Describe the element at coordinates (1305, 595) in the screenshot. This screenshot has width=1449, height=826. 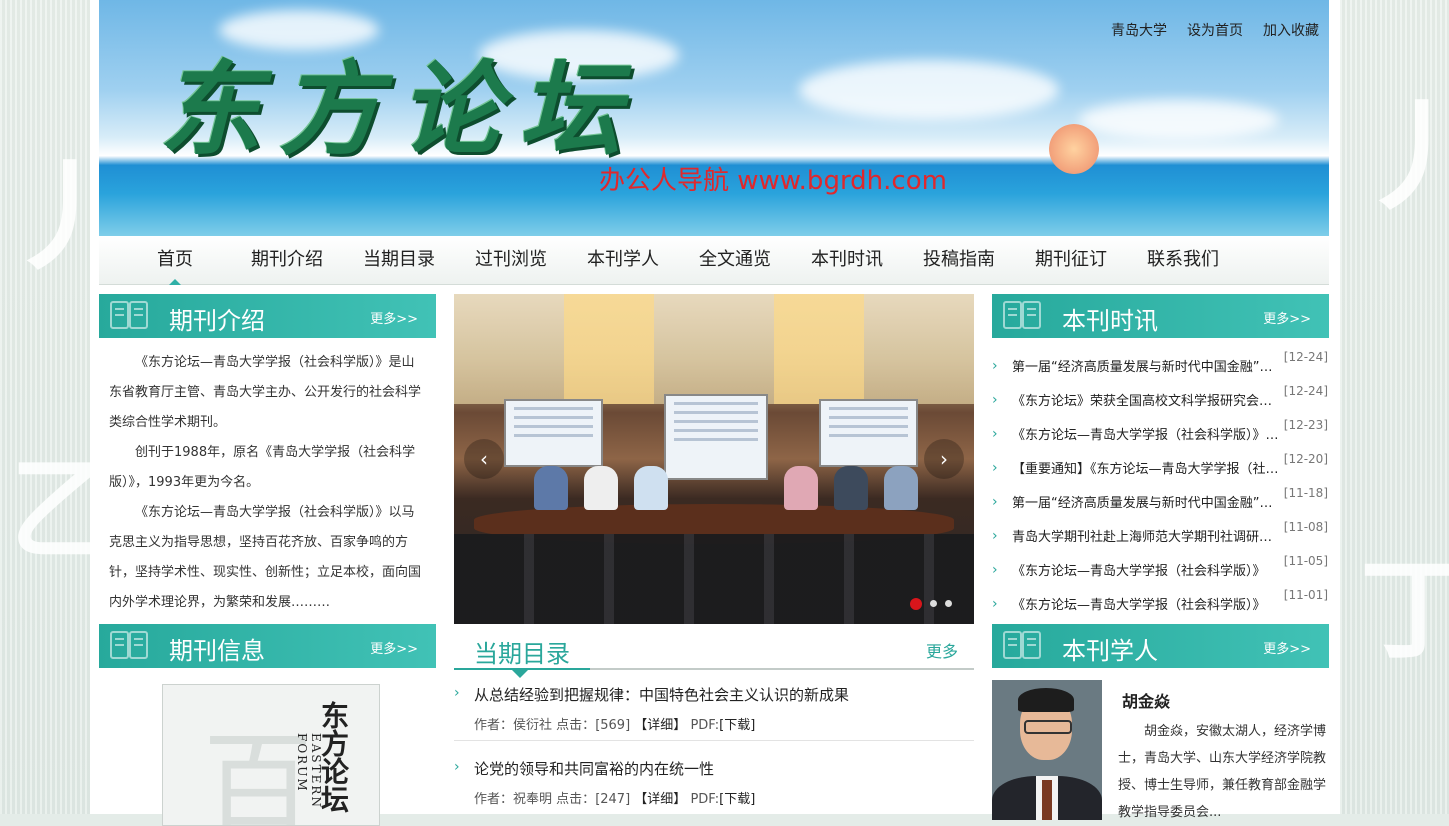
I see `news-date: [11-01]` at that location.